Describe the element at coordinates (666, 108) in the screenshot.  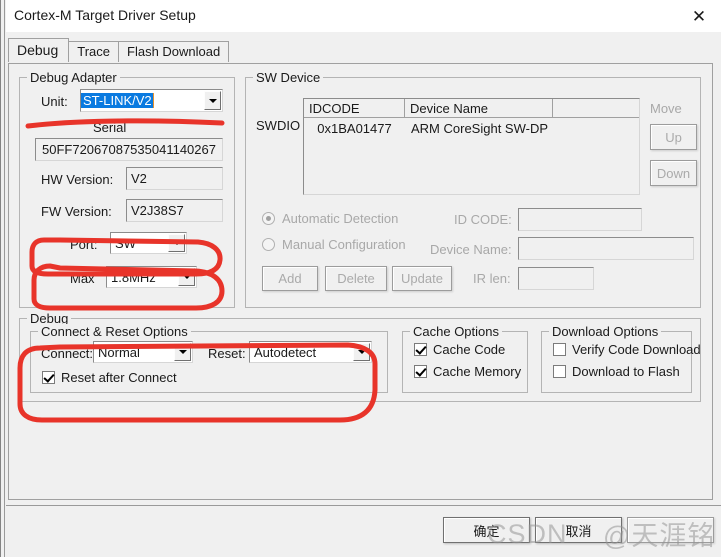
I see `move-label: Move` at that location.